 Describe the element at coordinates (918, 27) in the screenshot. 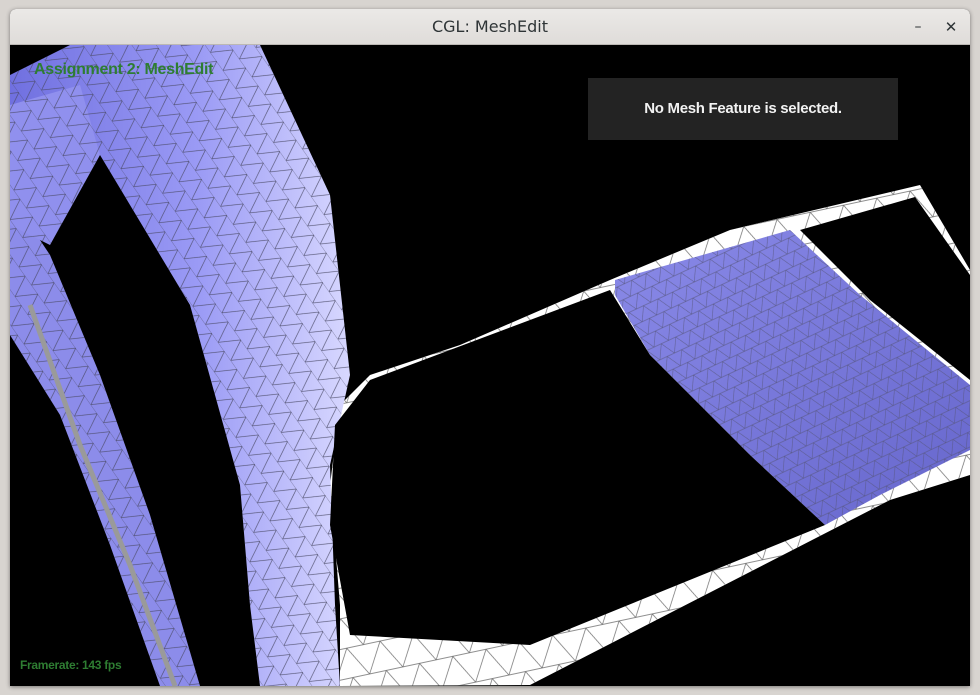

I see `minimize-button: –` at that location.